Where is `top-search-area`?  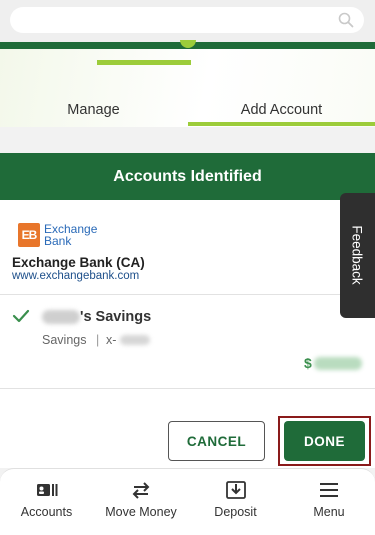
top-search-area is located at coordinates (187, 21).